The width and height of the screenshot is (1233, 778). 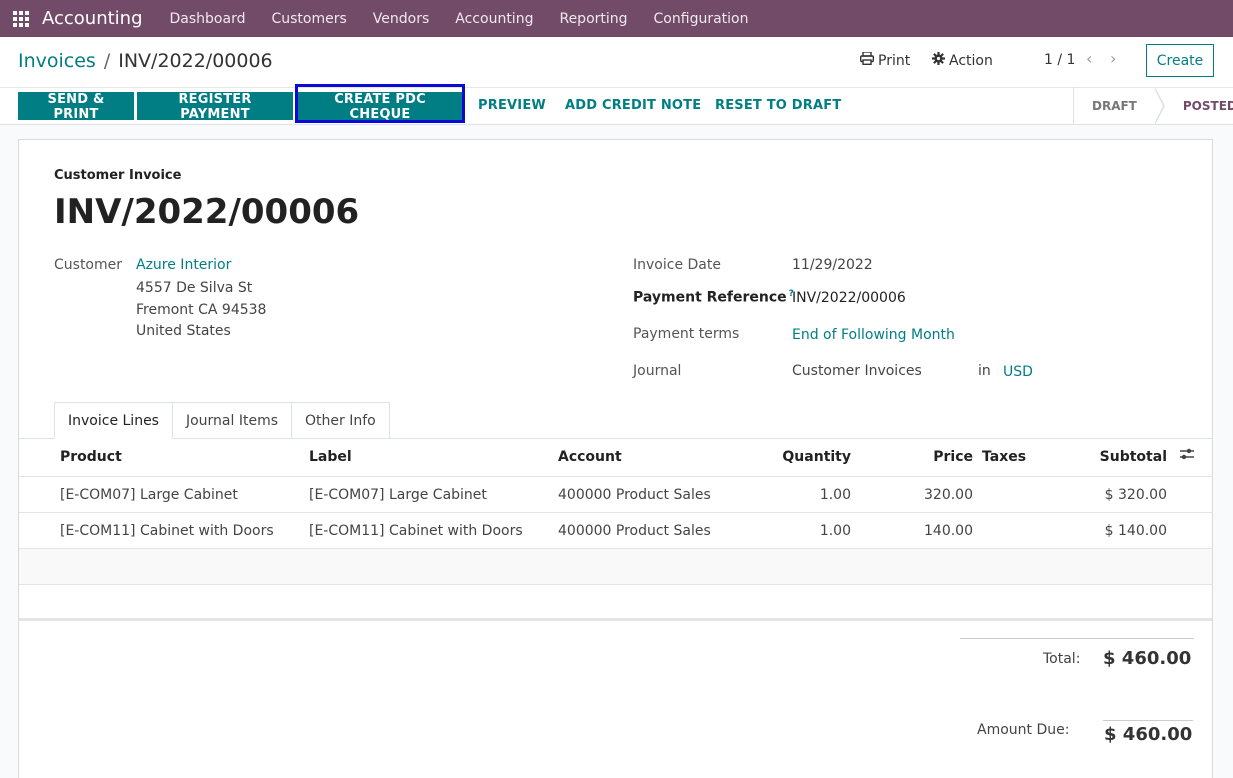 I want to click on address-line3: United States, so click(x=183, y=331).